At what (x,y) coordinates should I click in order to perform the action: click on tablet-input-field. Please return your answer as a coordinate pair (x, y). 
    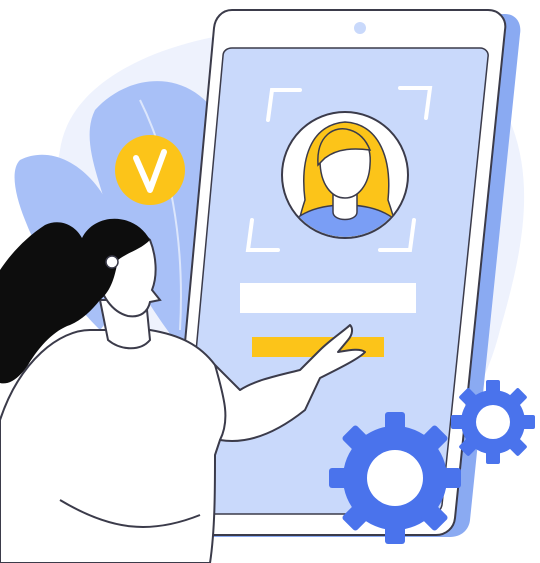
    Looking at the image, I should click on (328, 298).